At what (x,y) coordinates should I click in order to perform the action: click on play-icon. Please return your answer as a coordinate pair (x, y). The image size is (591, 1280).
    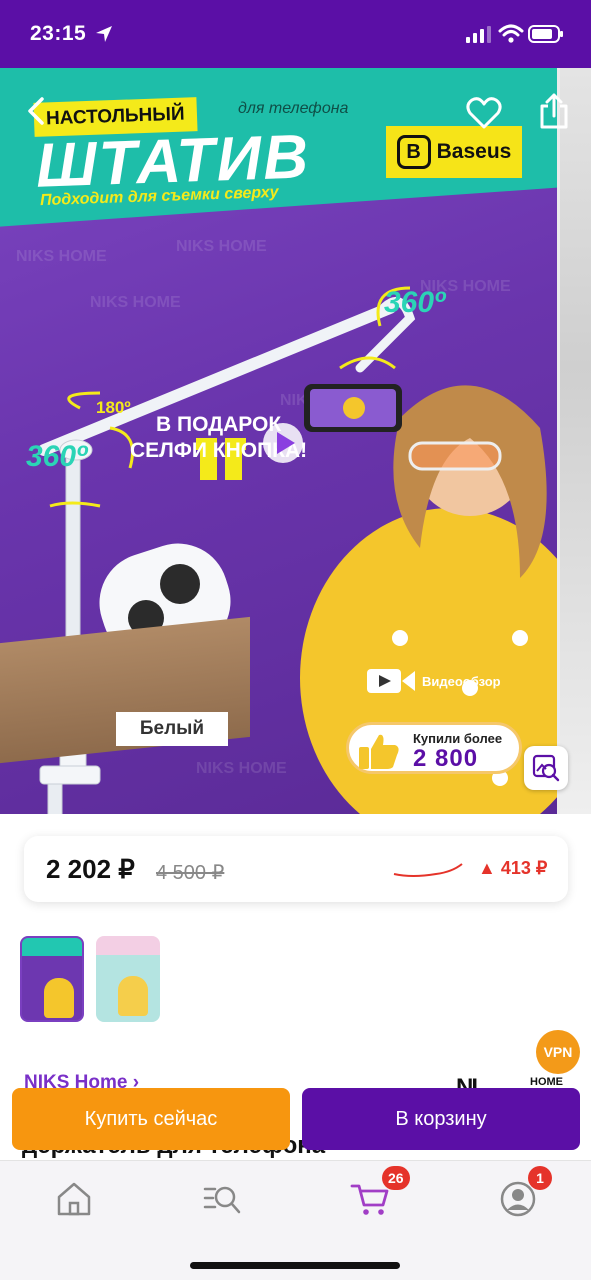
    Looking at the image, I should click on (283, 443).